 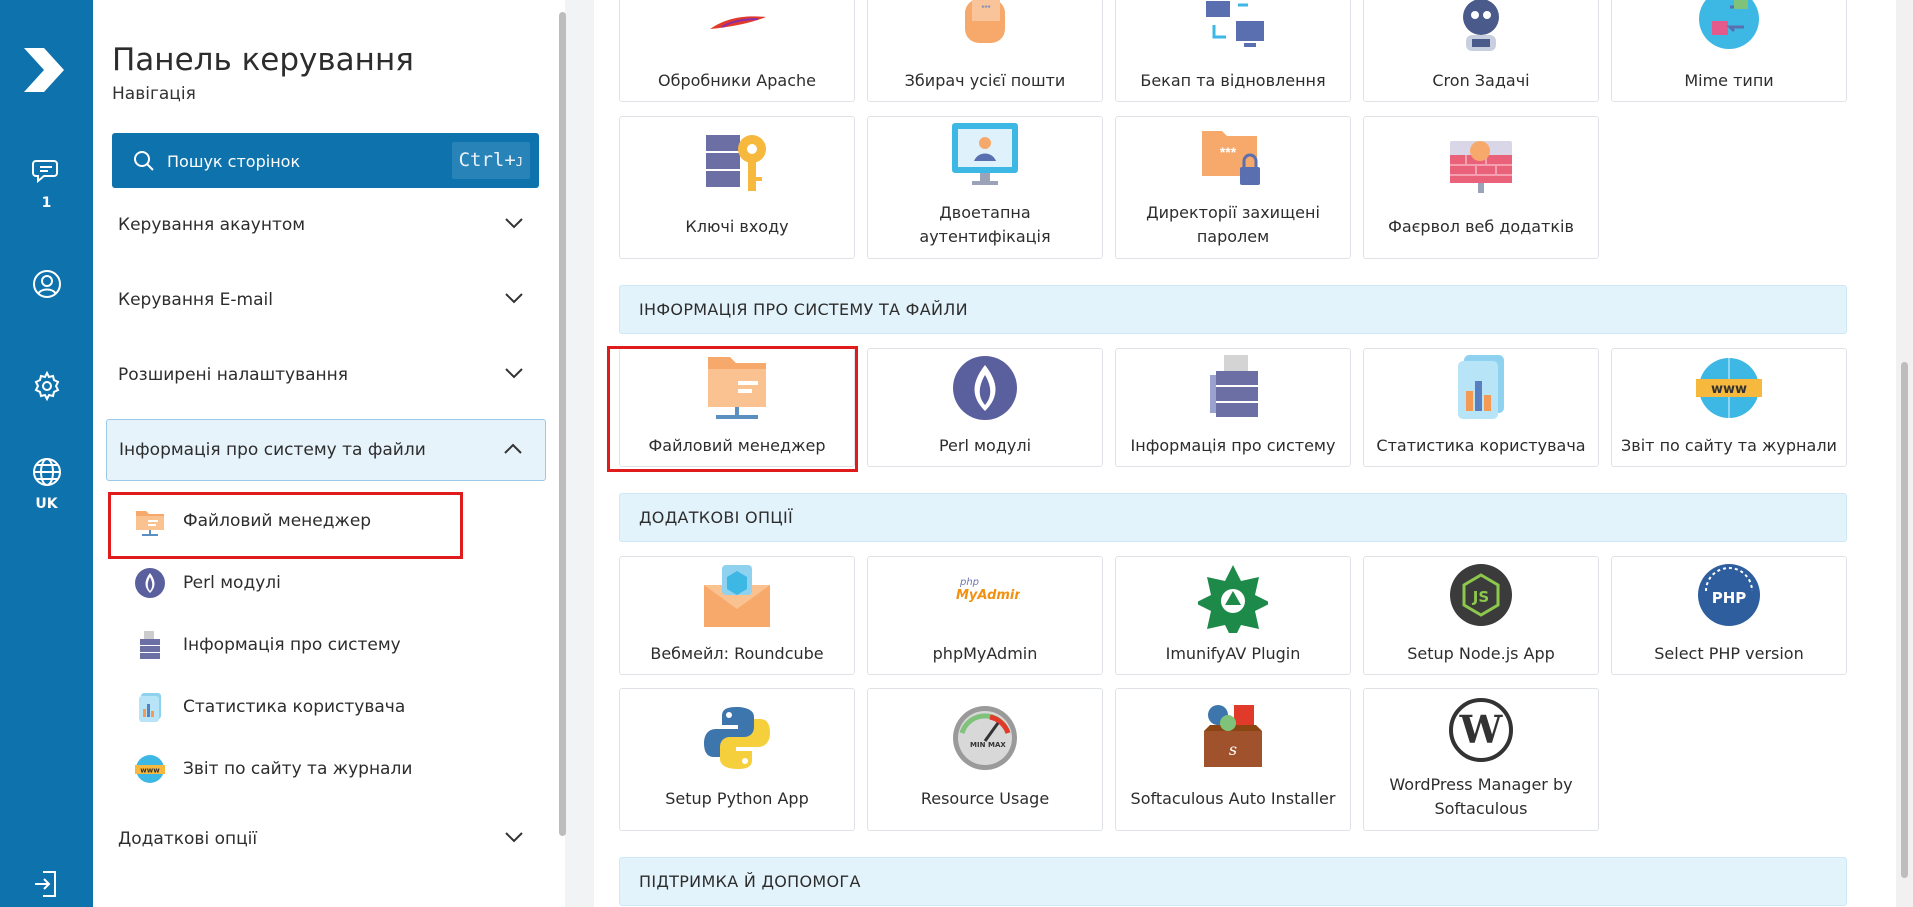 I want to click on tile-site-report: www Звіт по сайту та журнали, so click(x=1729, y=407).